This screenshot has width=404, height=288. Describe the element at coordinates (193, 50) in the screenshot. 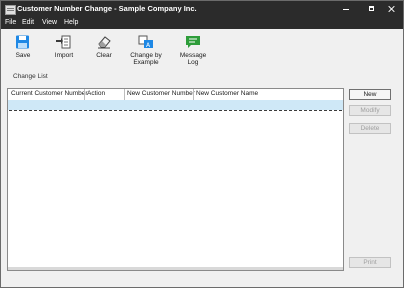

I see `message-log-button: Message Log` at that location.